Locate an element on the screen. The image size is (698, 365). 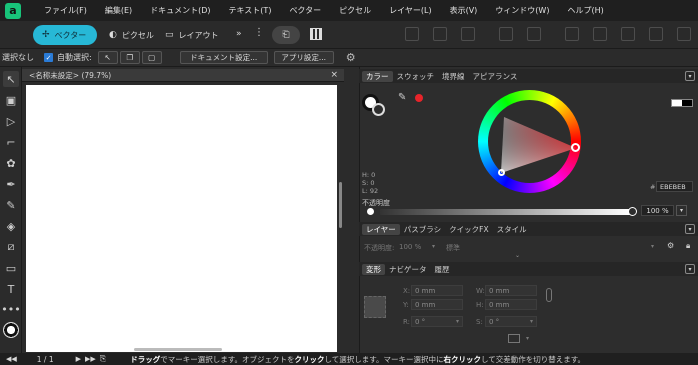
menu-view: 表示(V) is located at coordinates (464, 10).